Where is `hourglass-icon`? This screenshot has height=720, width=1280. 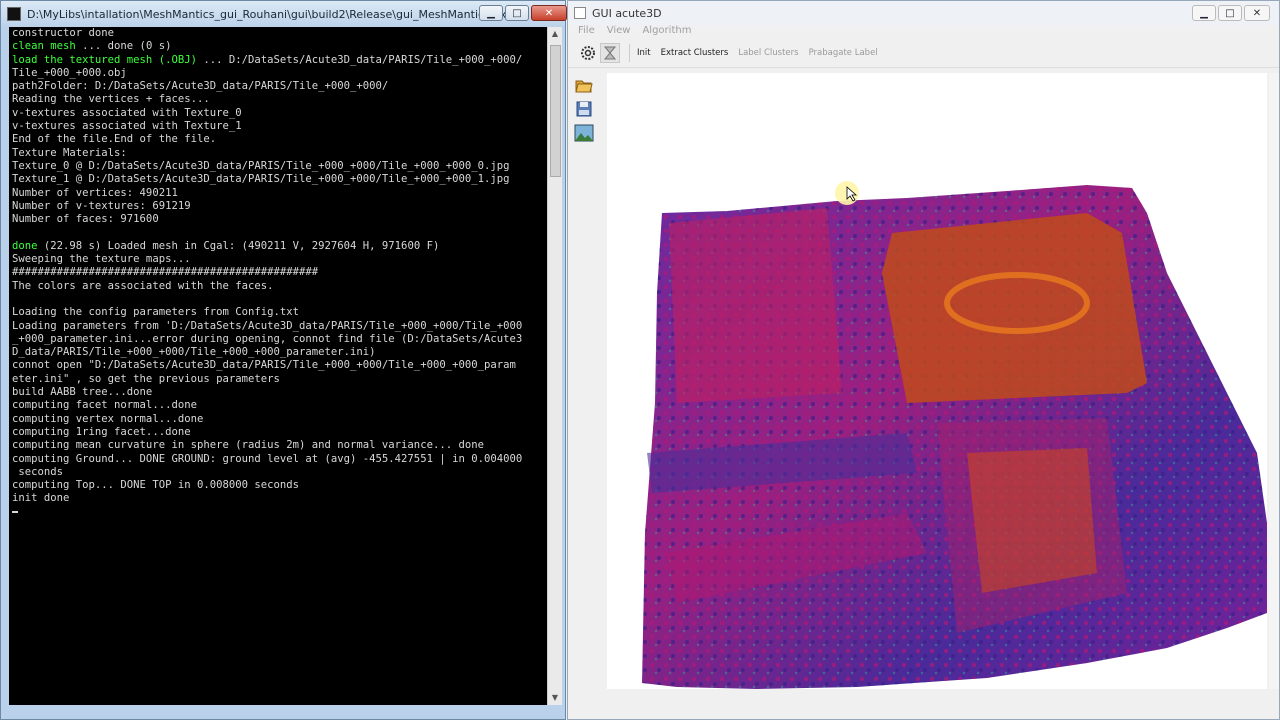 hourglass-icon is located at coordinates (610, 53).